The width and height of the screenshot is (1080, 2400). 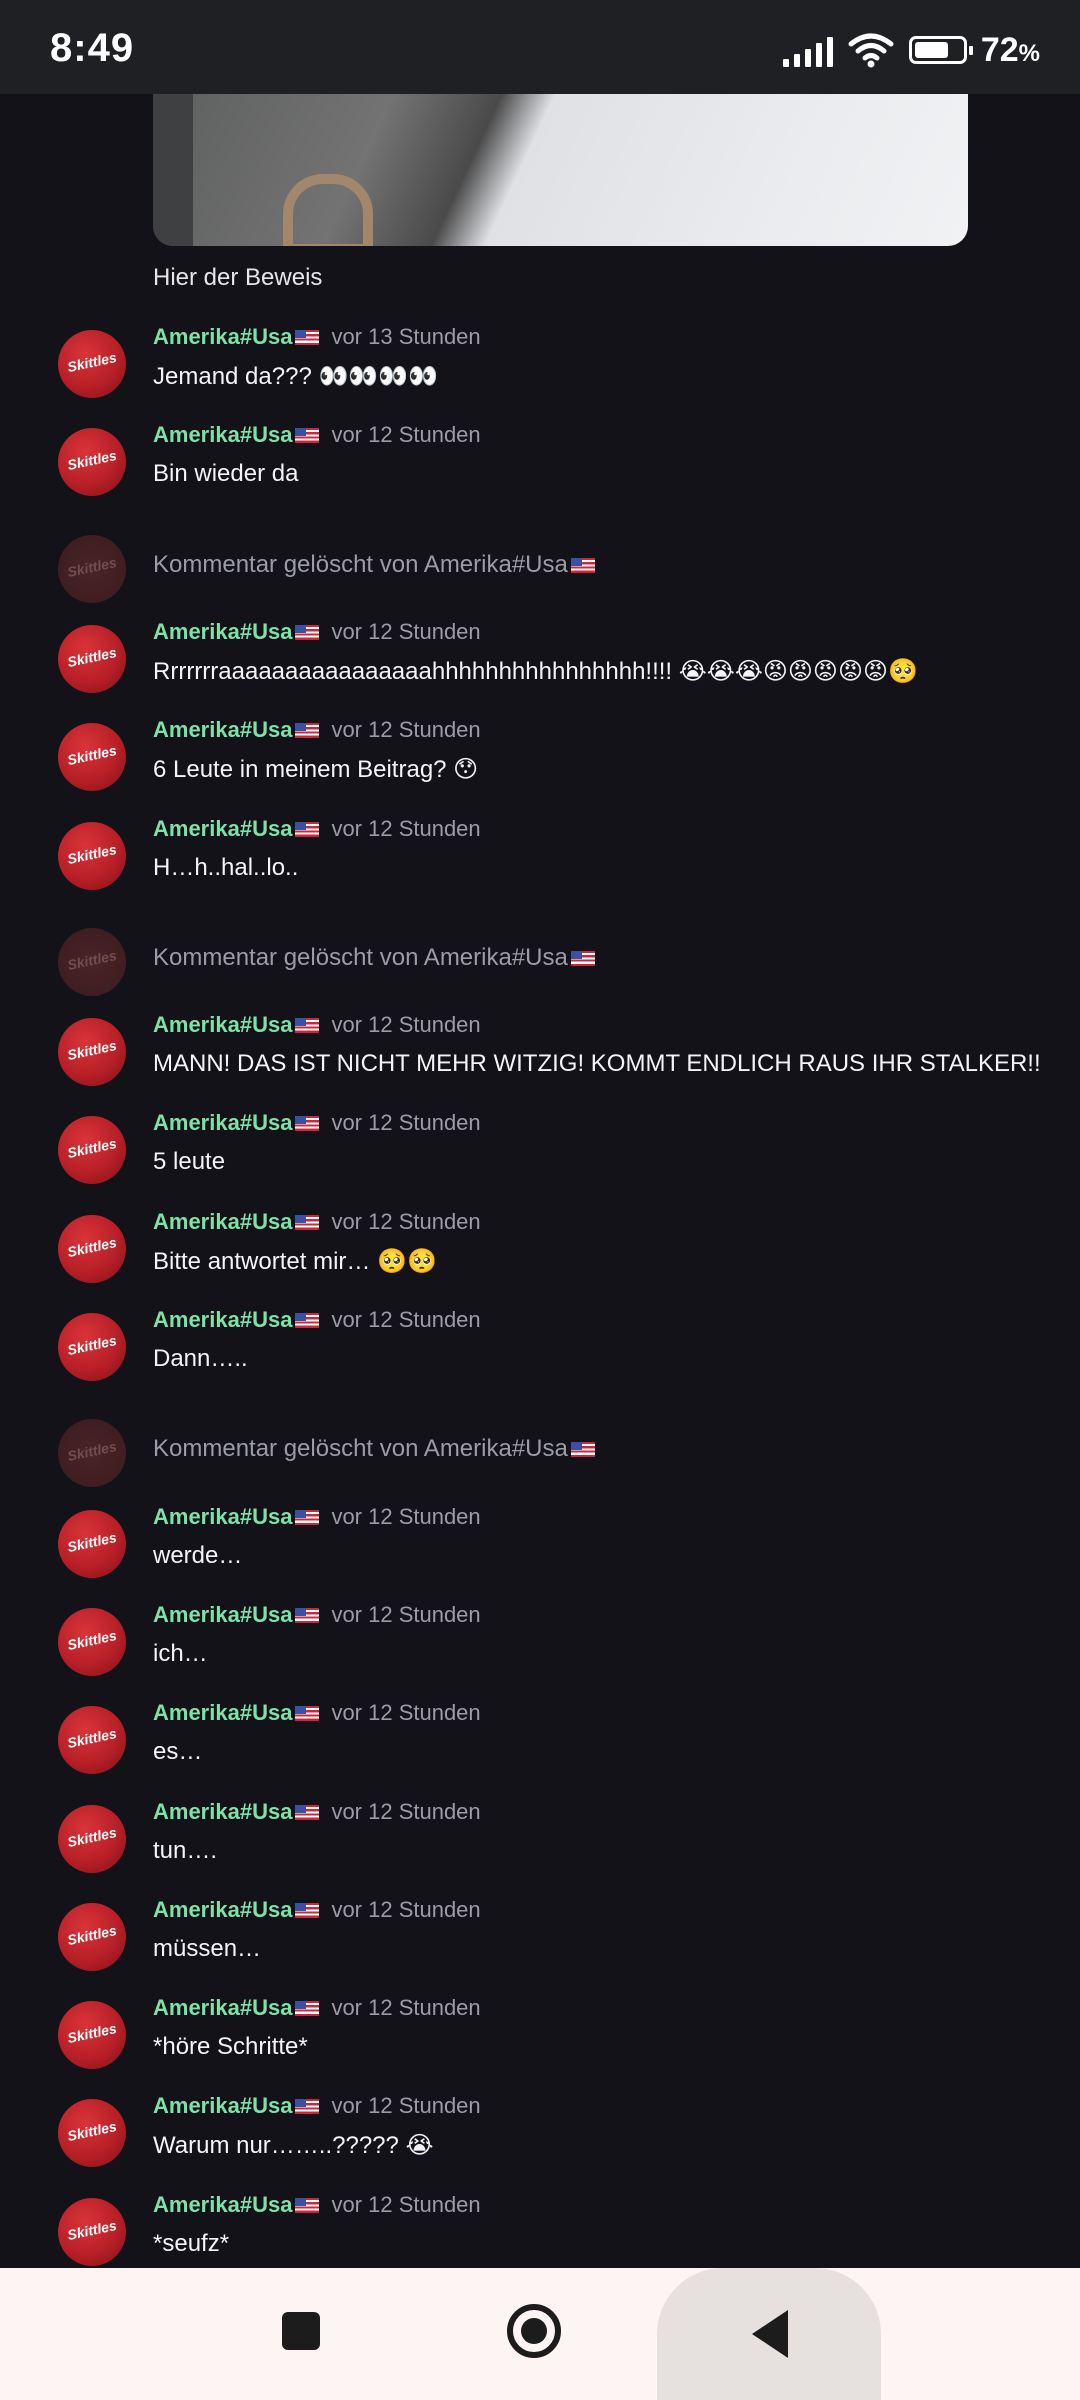 What do you see at coordinates (92, 48) in the screenshot?
I see `status-time: 8:49` at bounding box center [92, 48].